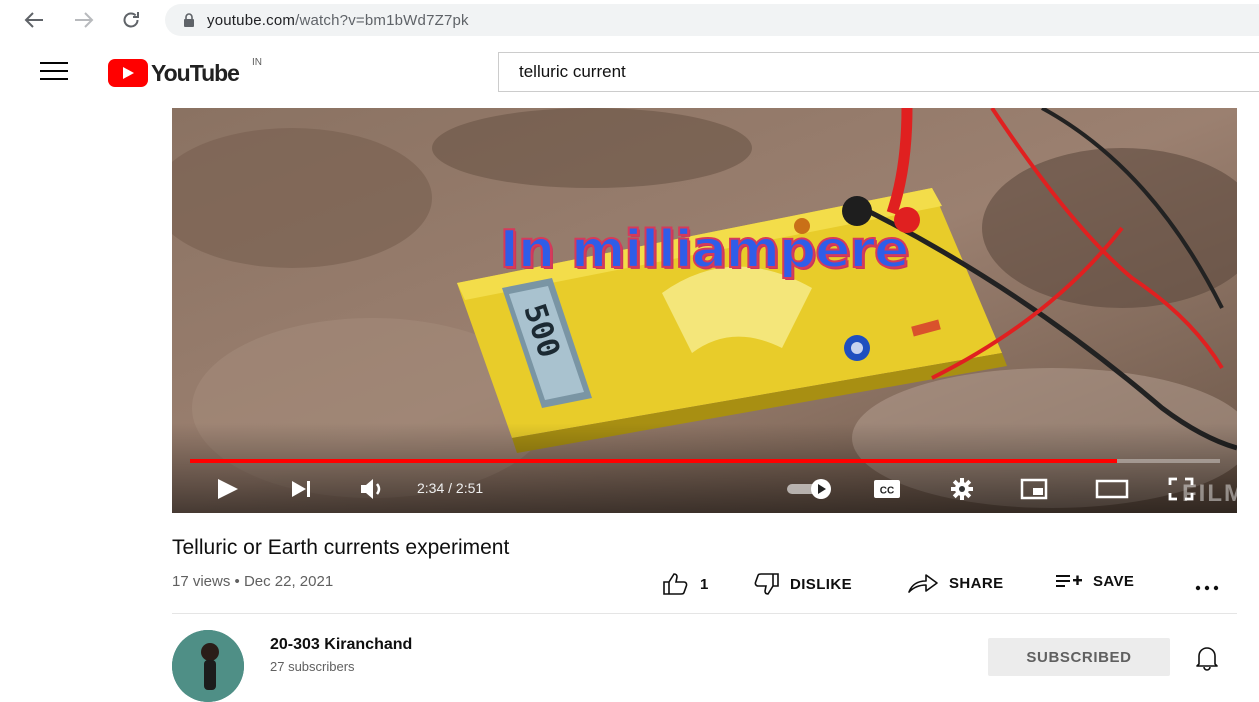  What do you see at coordinates (1069, 581) in the screenshot?
I see `playlist-add-icon` at bounding box center [1069, 581].